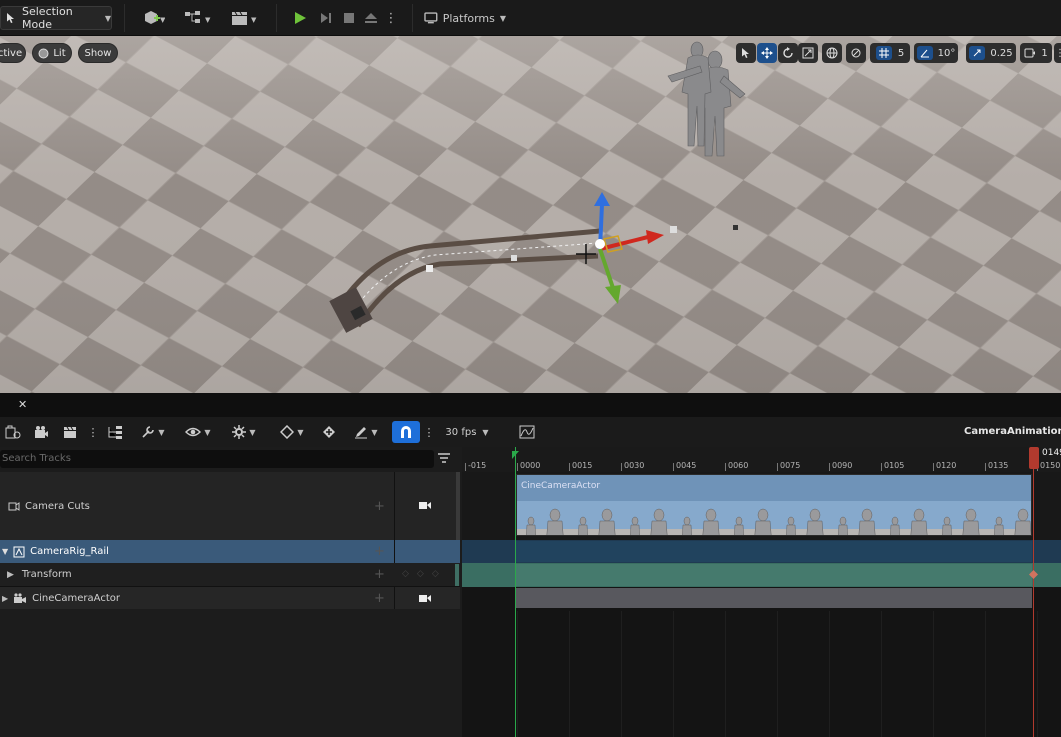 Image resolution: width=1061 pixels, height=737 pixels. What do you see at coordinates (326, 18) in the screenshot?
I see `step-button` at bounding box center [326, 18].